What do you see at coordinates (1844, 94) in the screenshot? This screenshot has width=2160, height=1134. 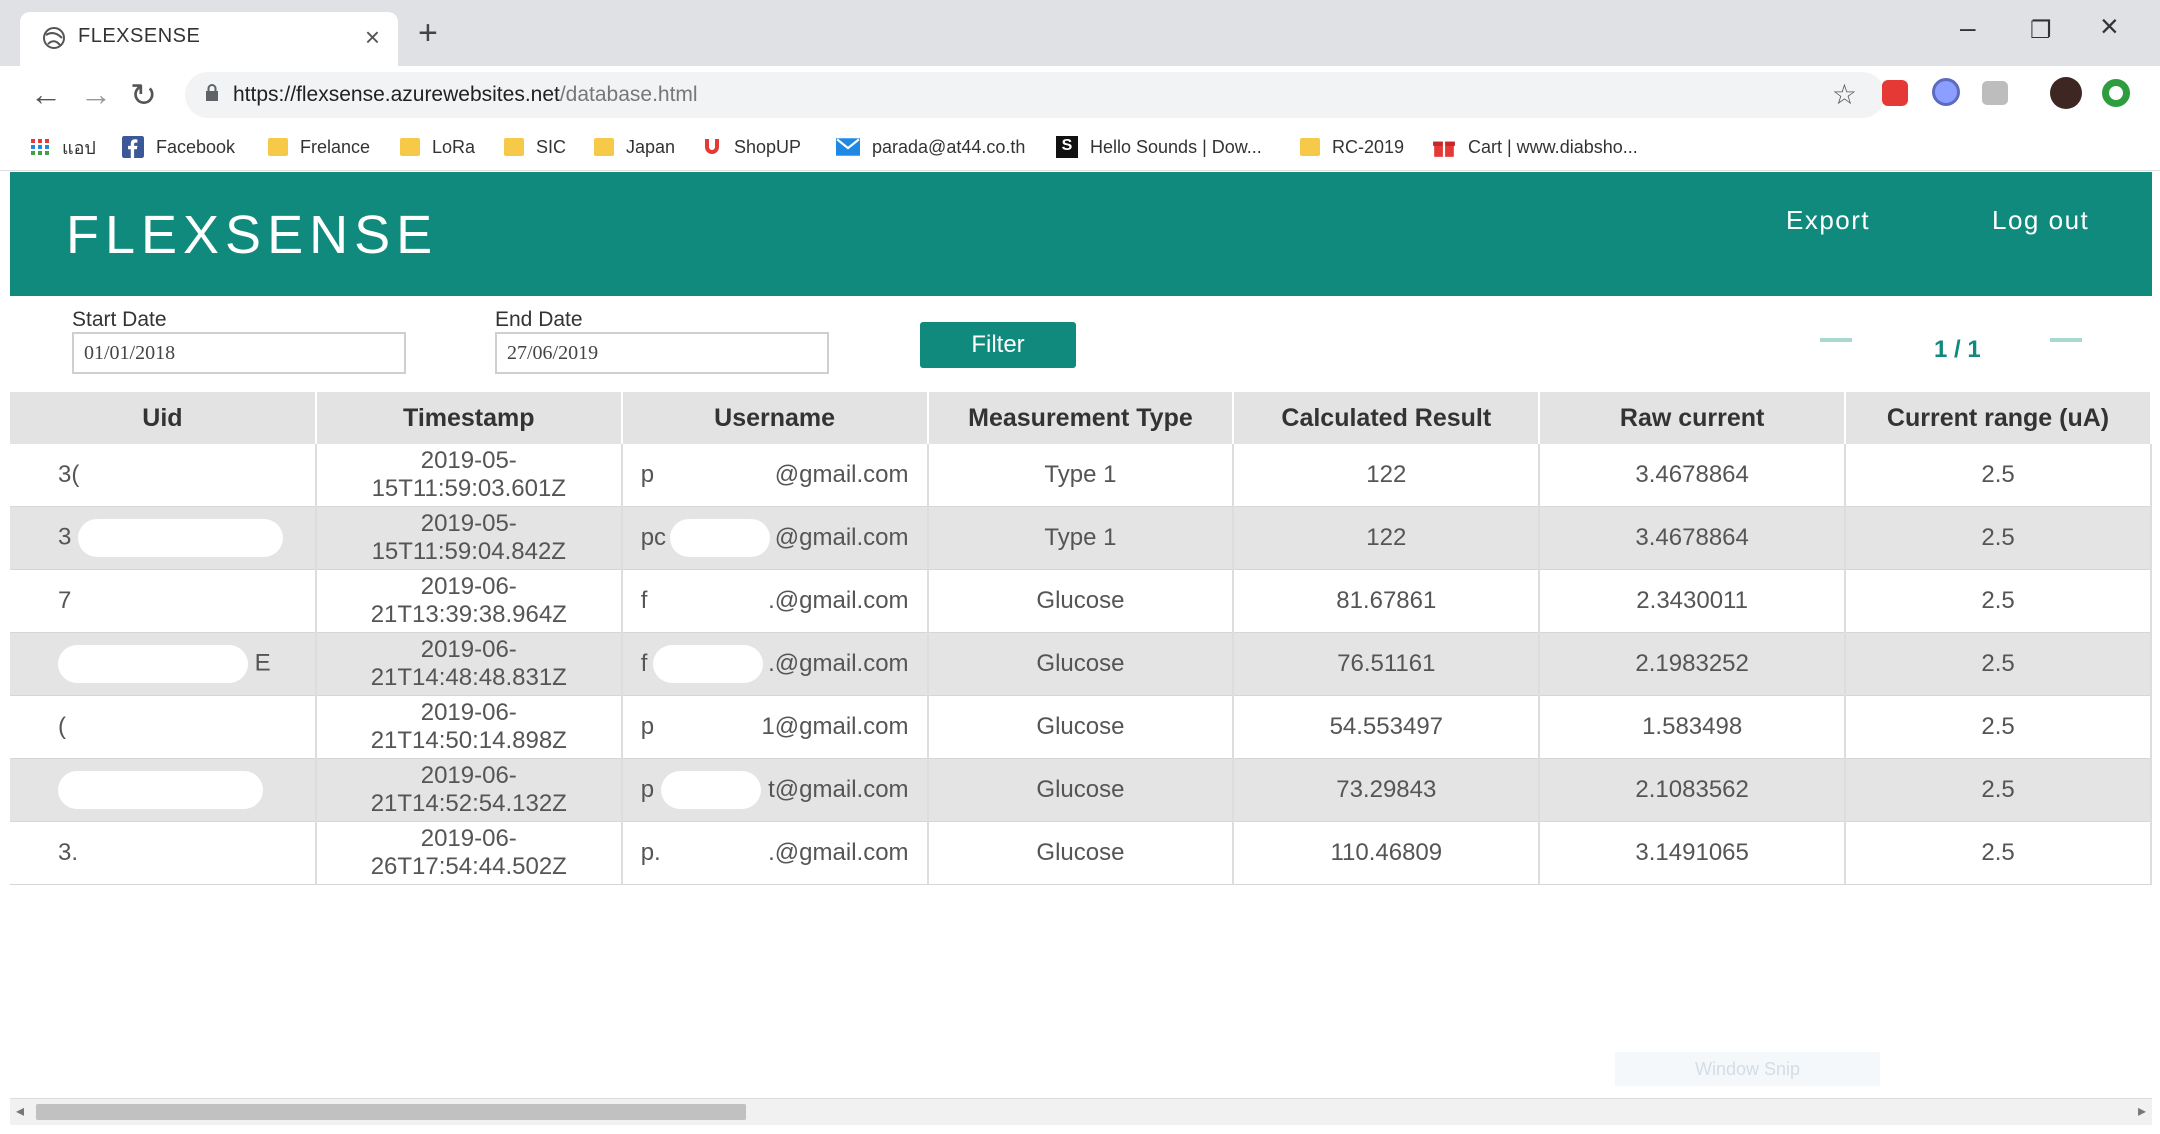 I see `bookmark-star-icon: ☆` at bounding box center [1844, 94].